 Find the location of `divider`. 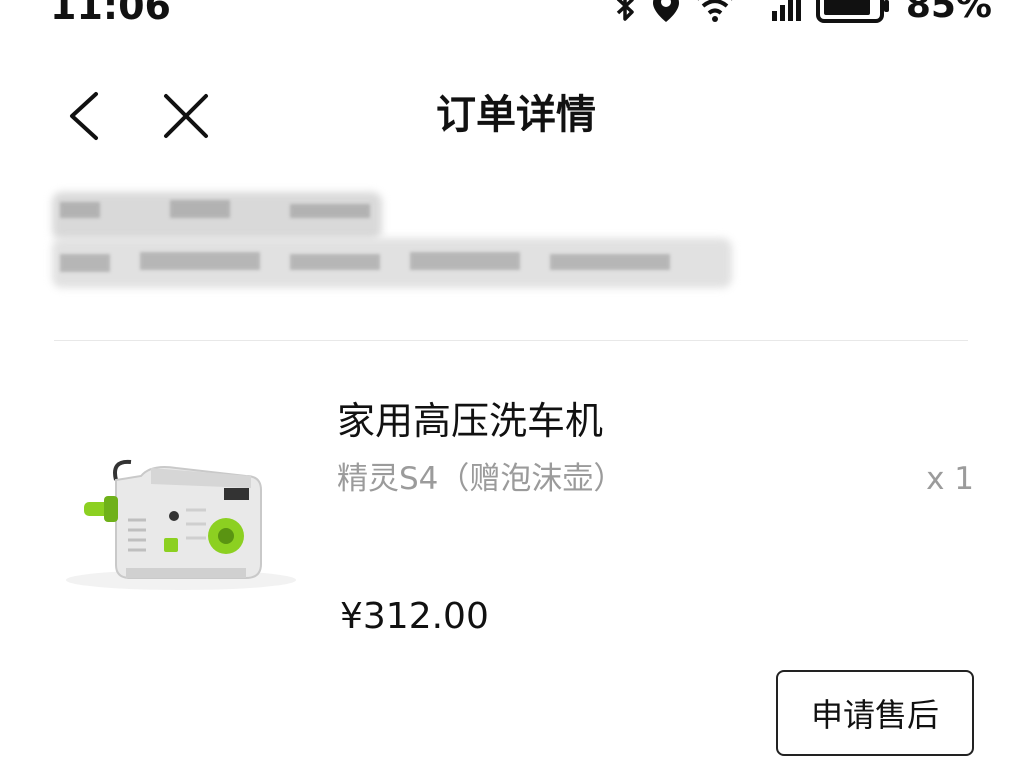

divider is located at coordinates (511, 340).